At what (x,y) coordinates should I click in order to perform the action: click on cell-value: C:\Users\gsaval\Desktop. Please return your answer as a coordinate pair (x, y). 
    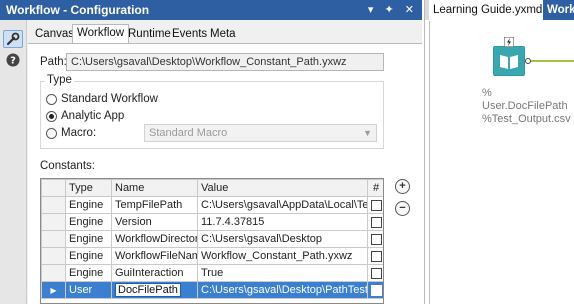
    Looking at the image, I should click on (282, 239).